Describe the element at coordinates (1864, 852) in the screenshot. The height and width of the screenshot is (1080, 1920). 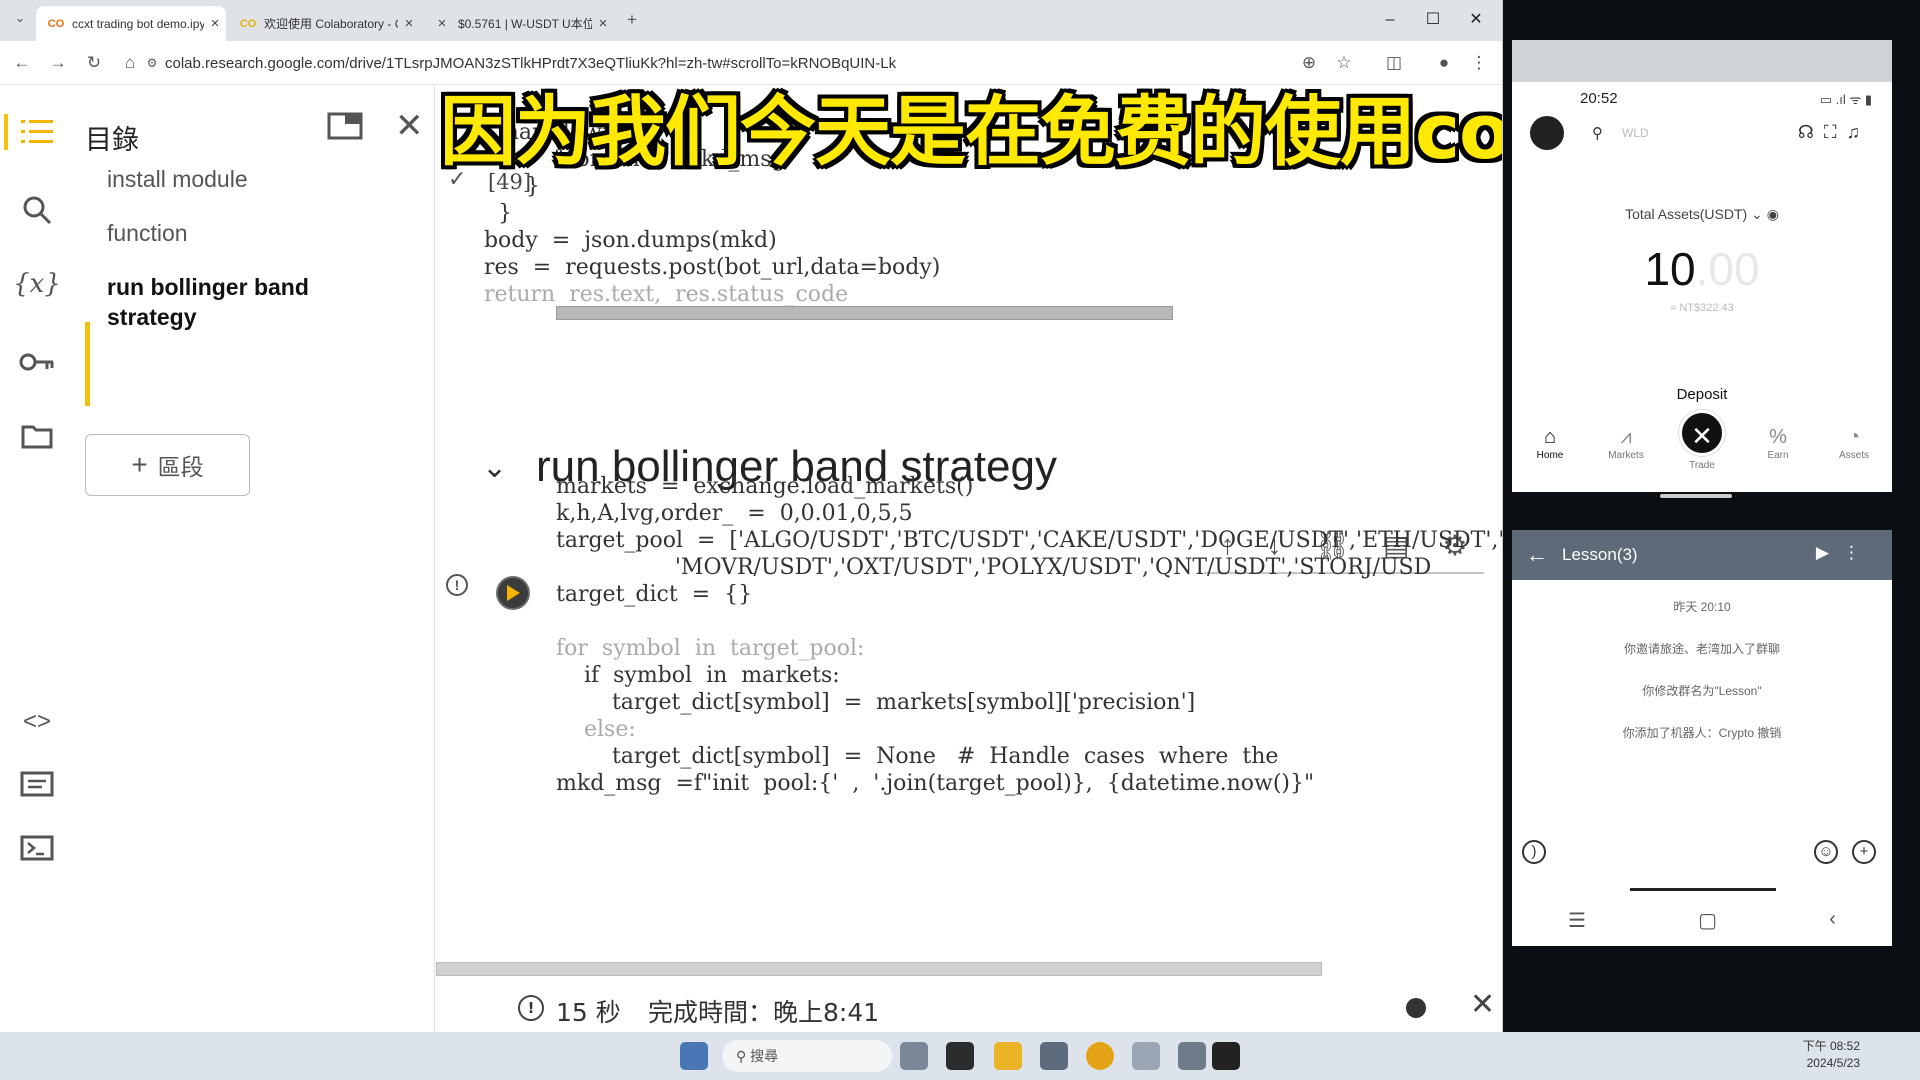
I see `attach-plus-icon: +` at that location.